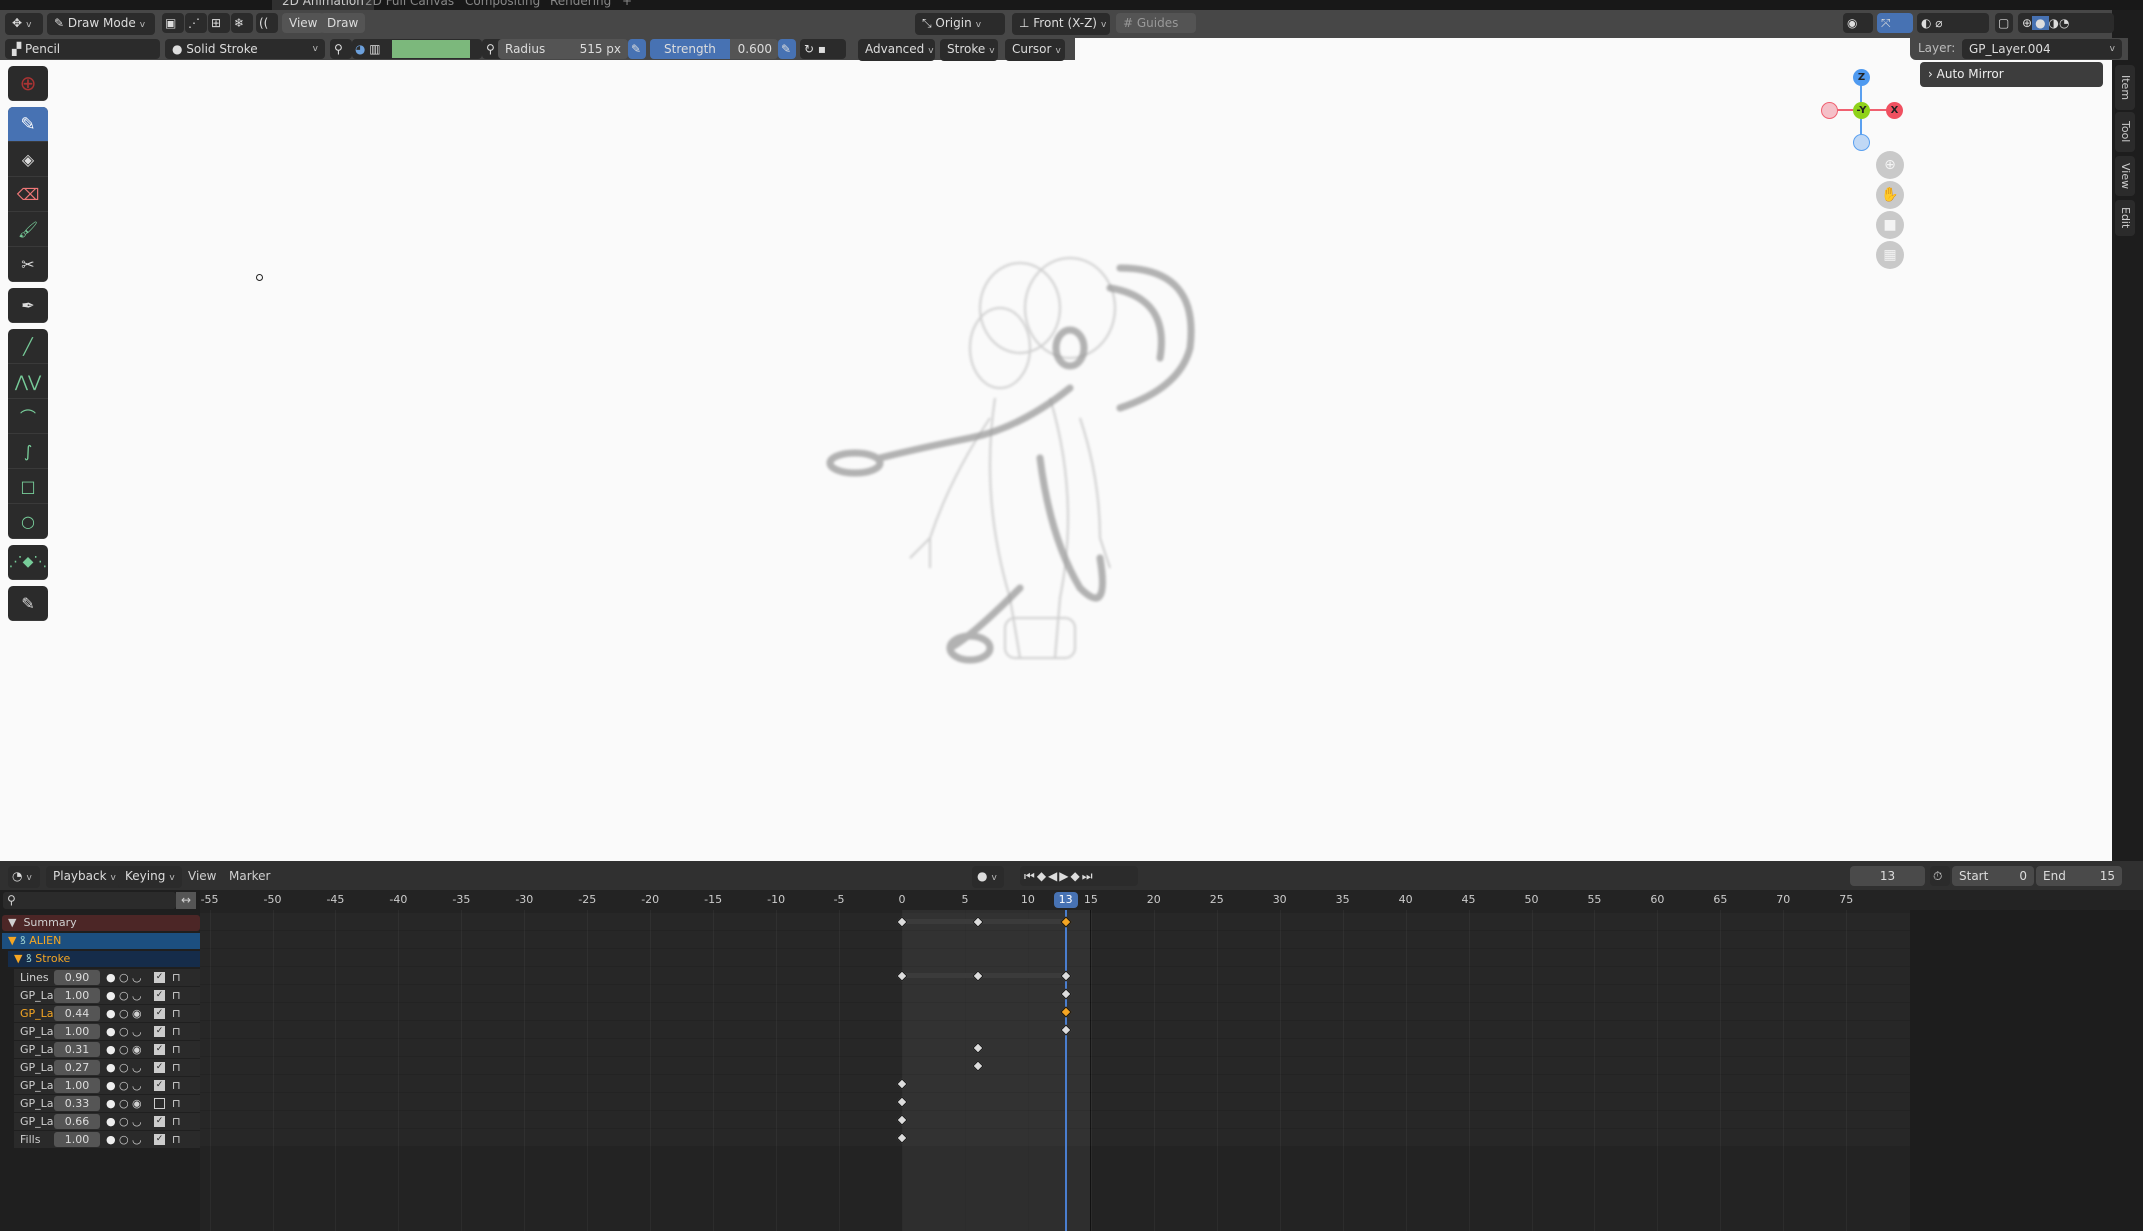  What do you see at coordinates (787, 49) in the screenshot?
I see `pressure-strength-icon: ✎` at bounding box center [787, 49].